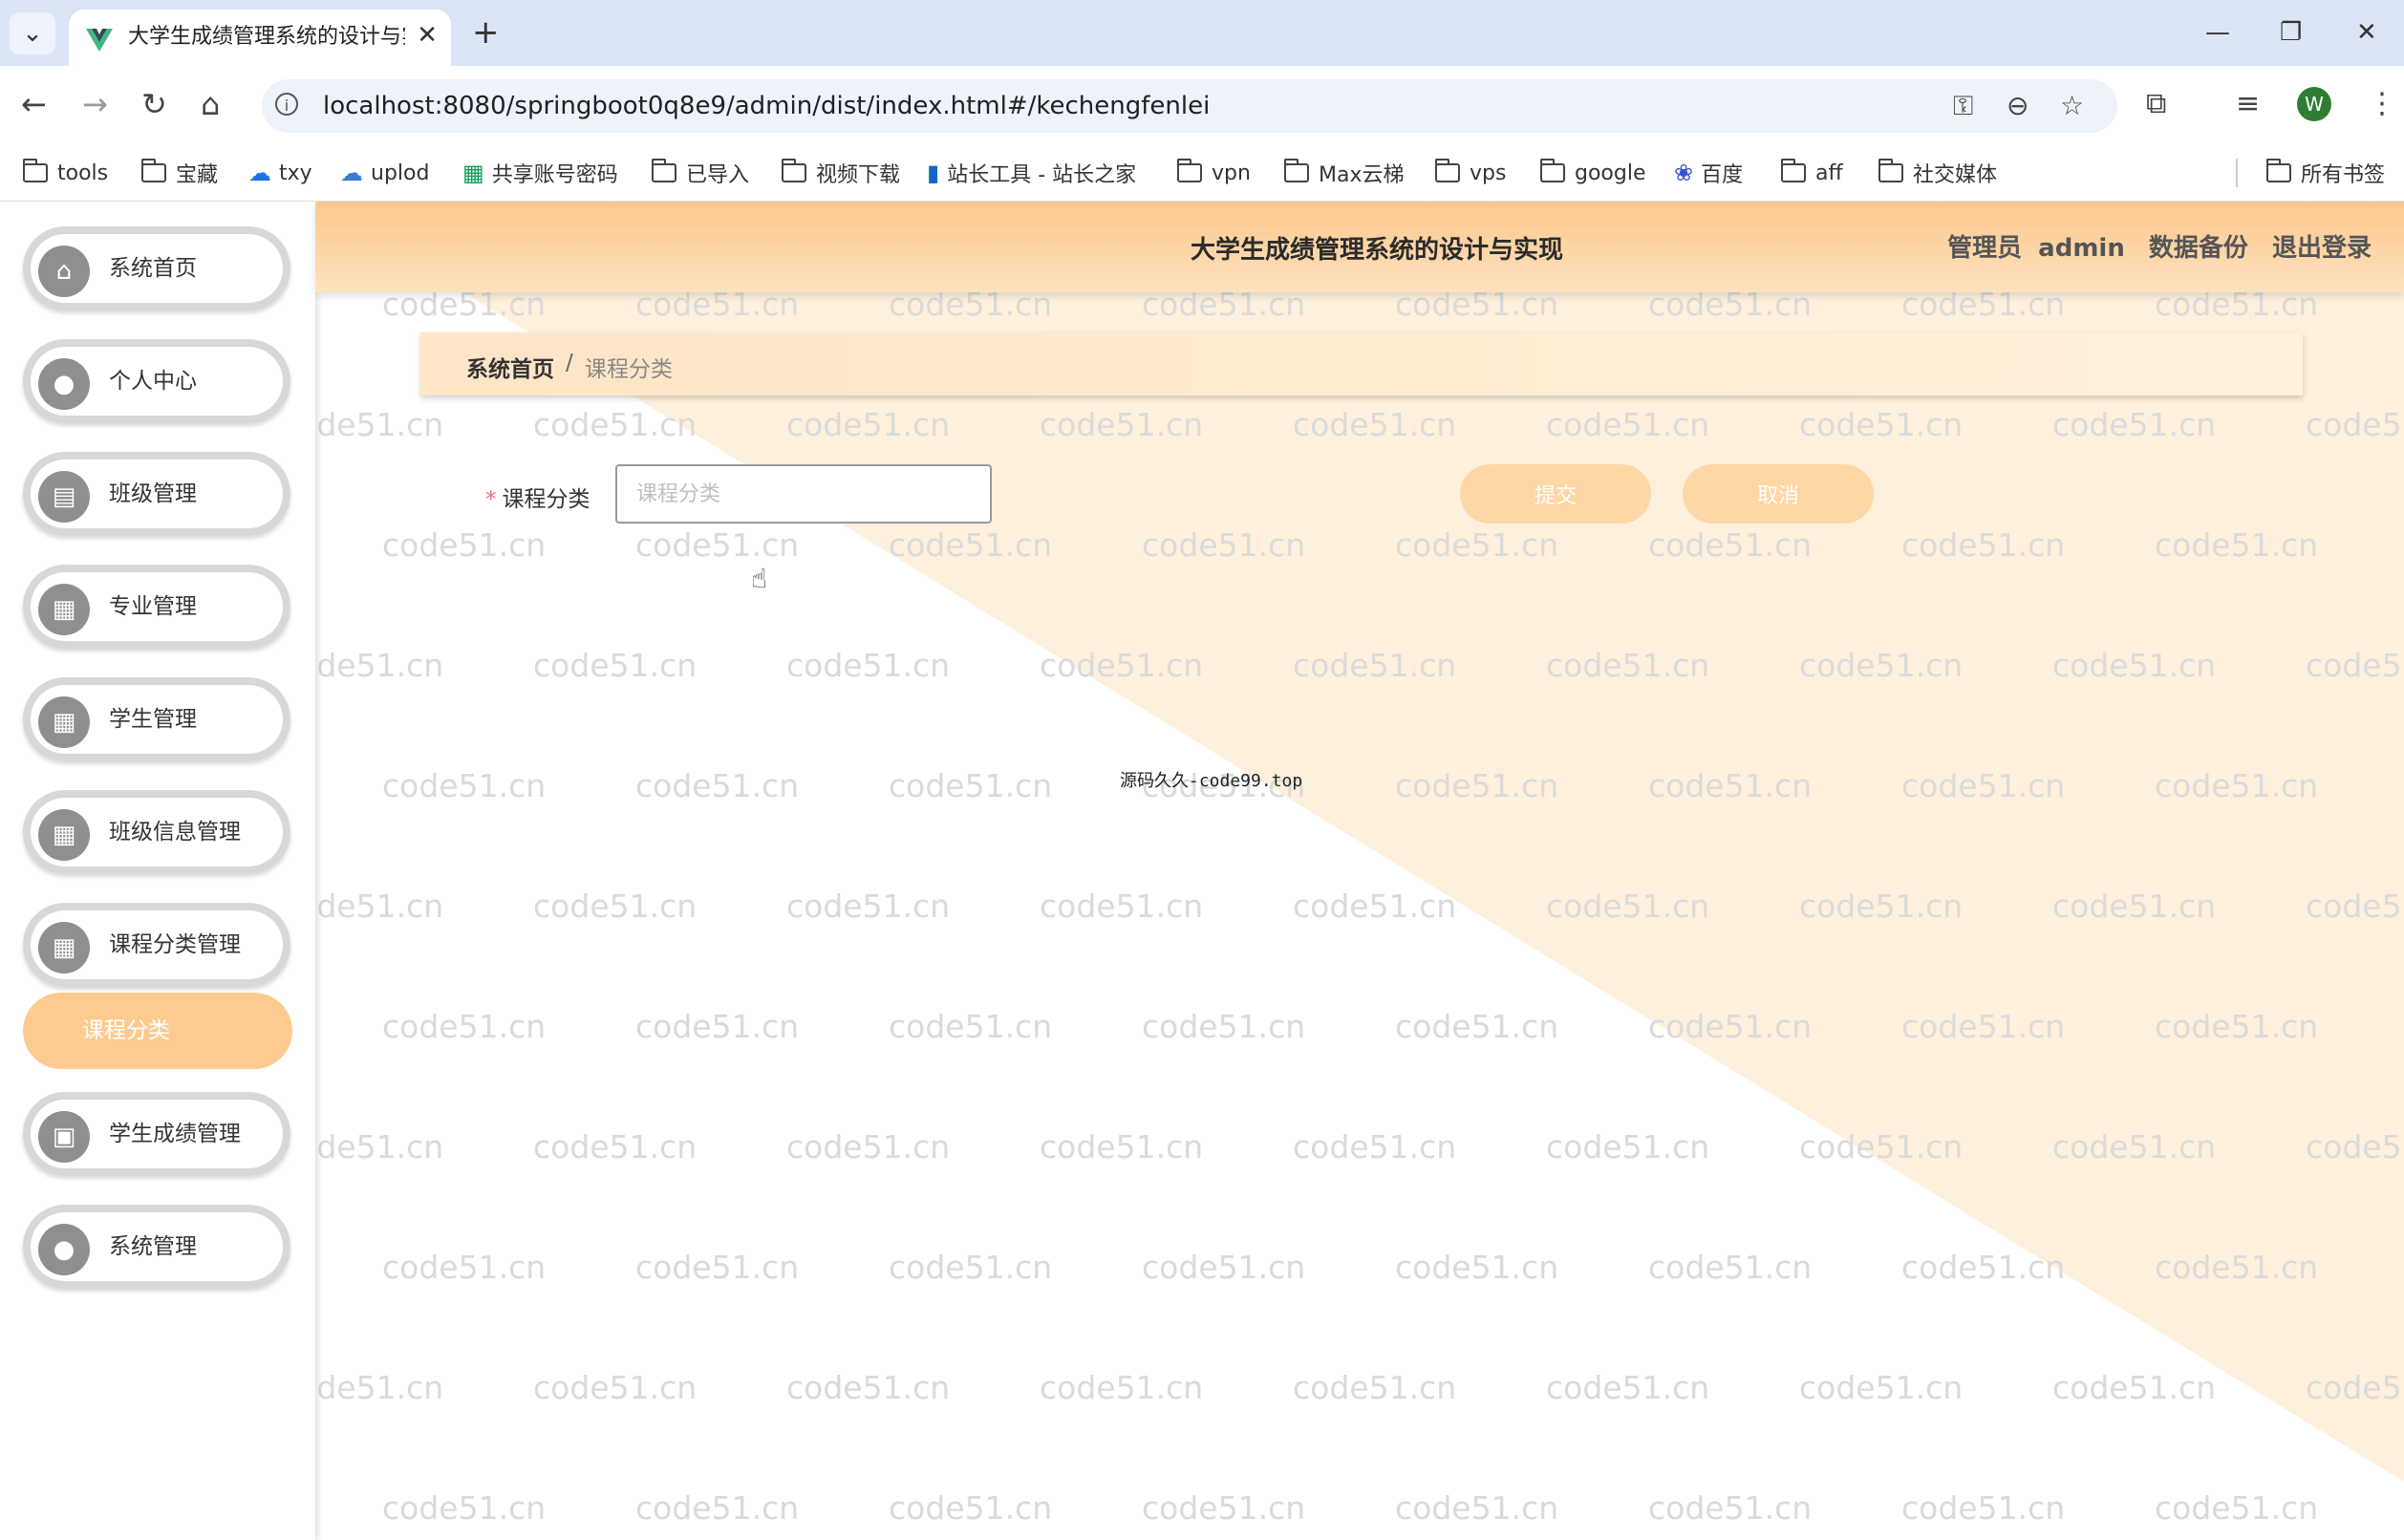  I want to click on restore-icon: ❐, so click(2291, 32).